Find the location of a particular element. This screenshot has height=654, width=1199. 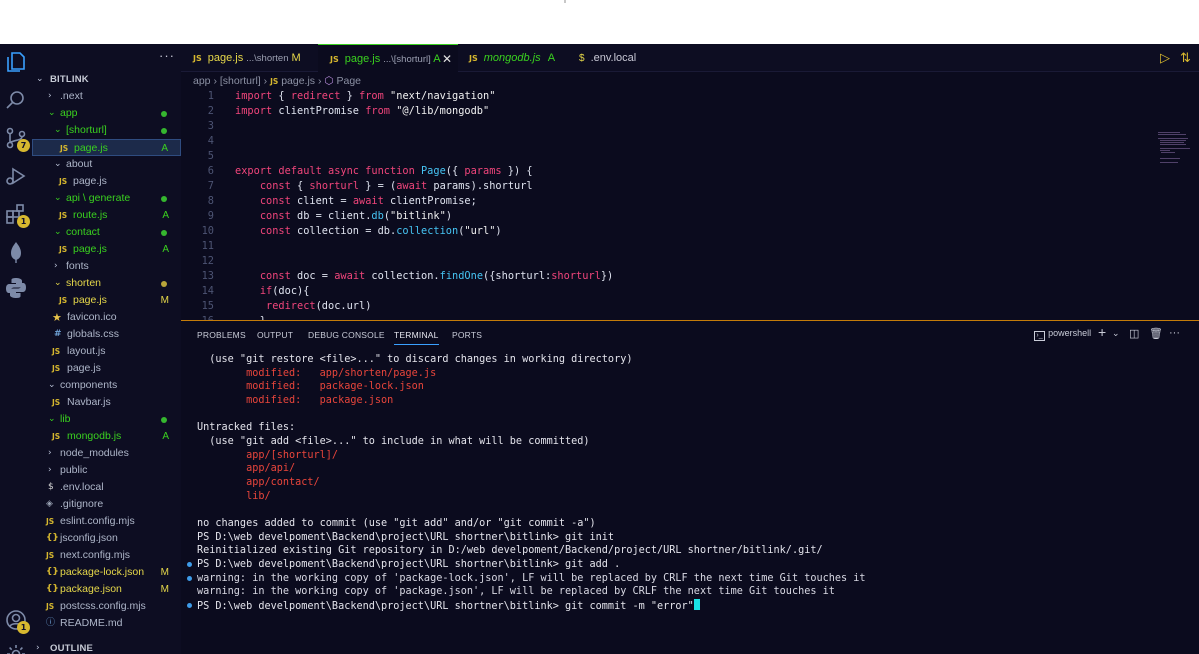

tree-item-readme: ⓘ README.md is located at coordinates (106, 623).